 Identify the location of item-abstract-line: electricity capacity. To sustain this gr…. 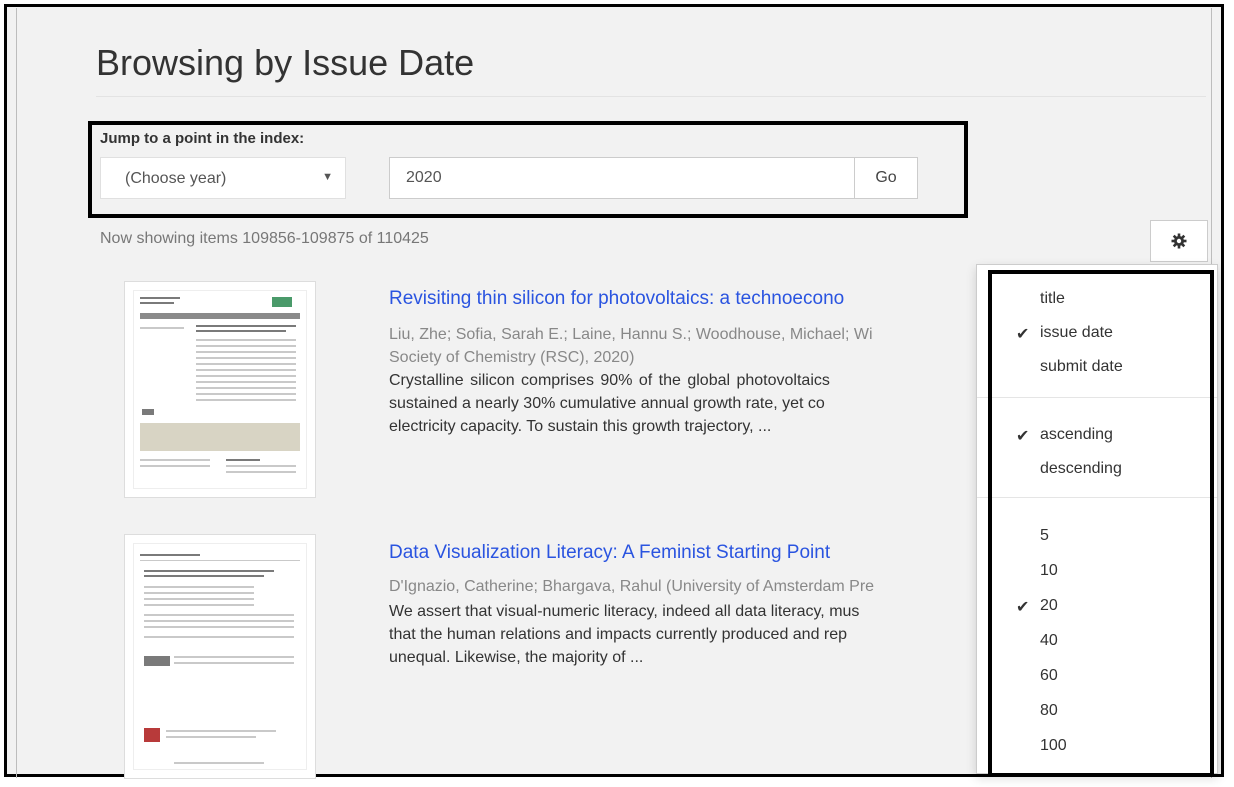
(580, 426).